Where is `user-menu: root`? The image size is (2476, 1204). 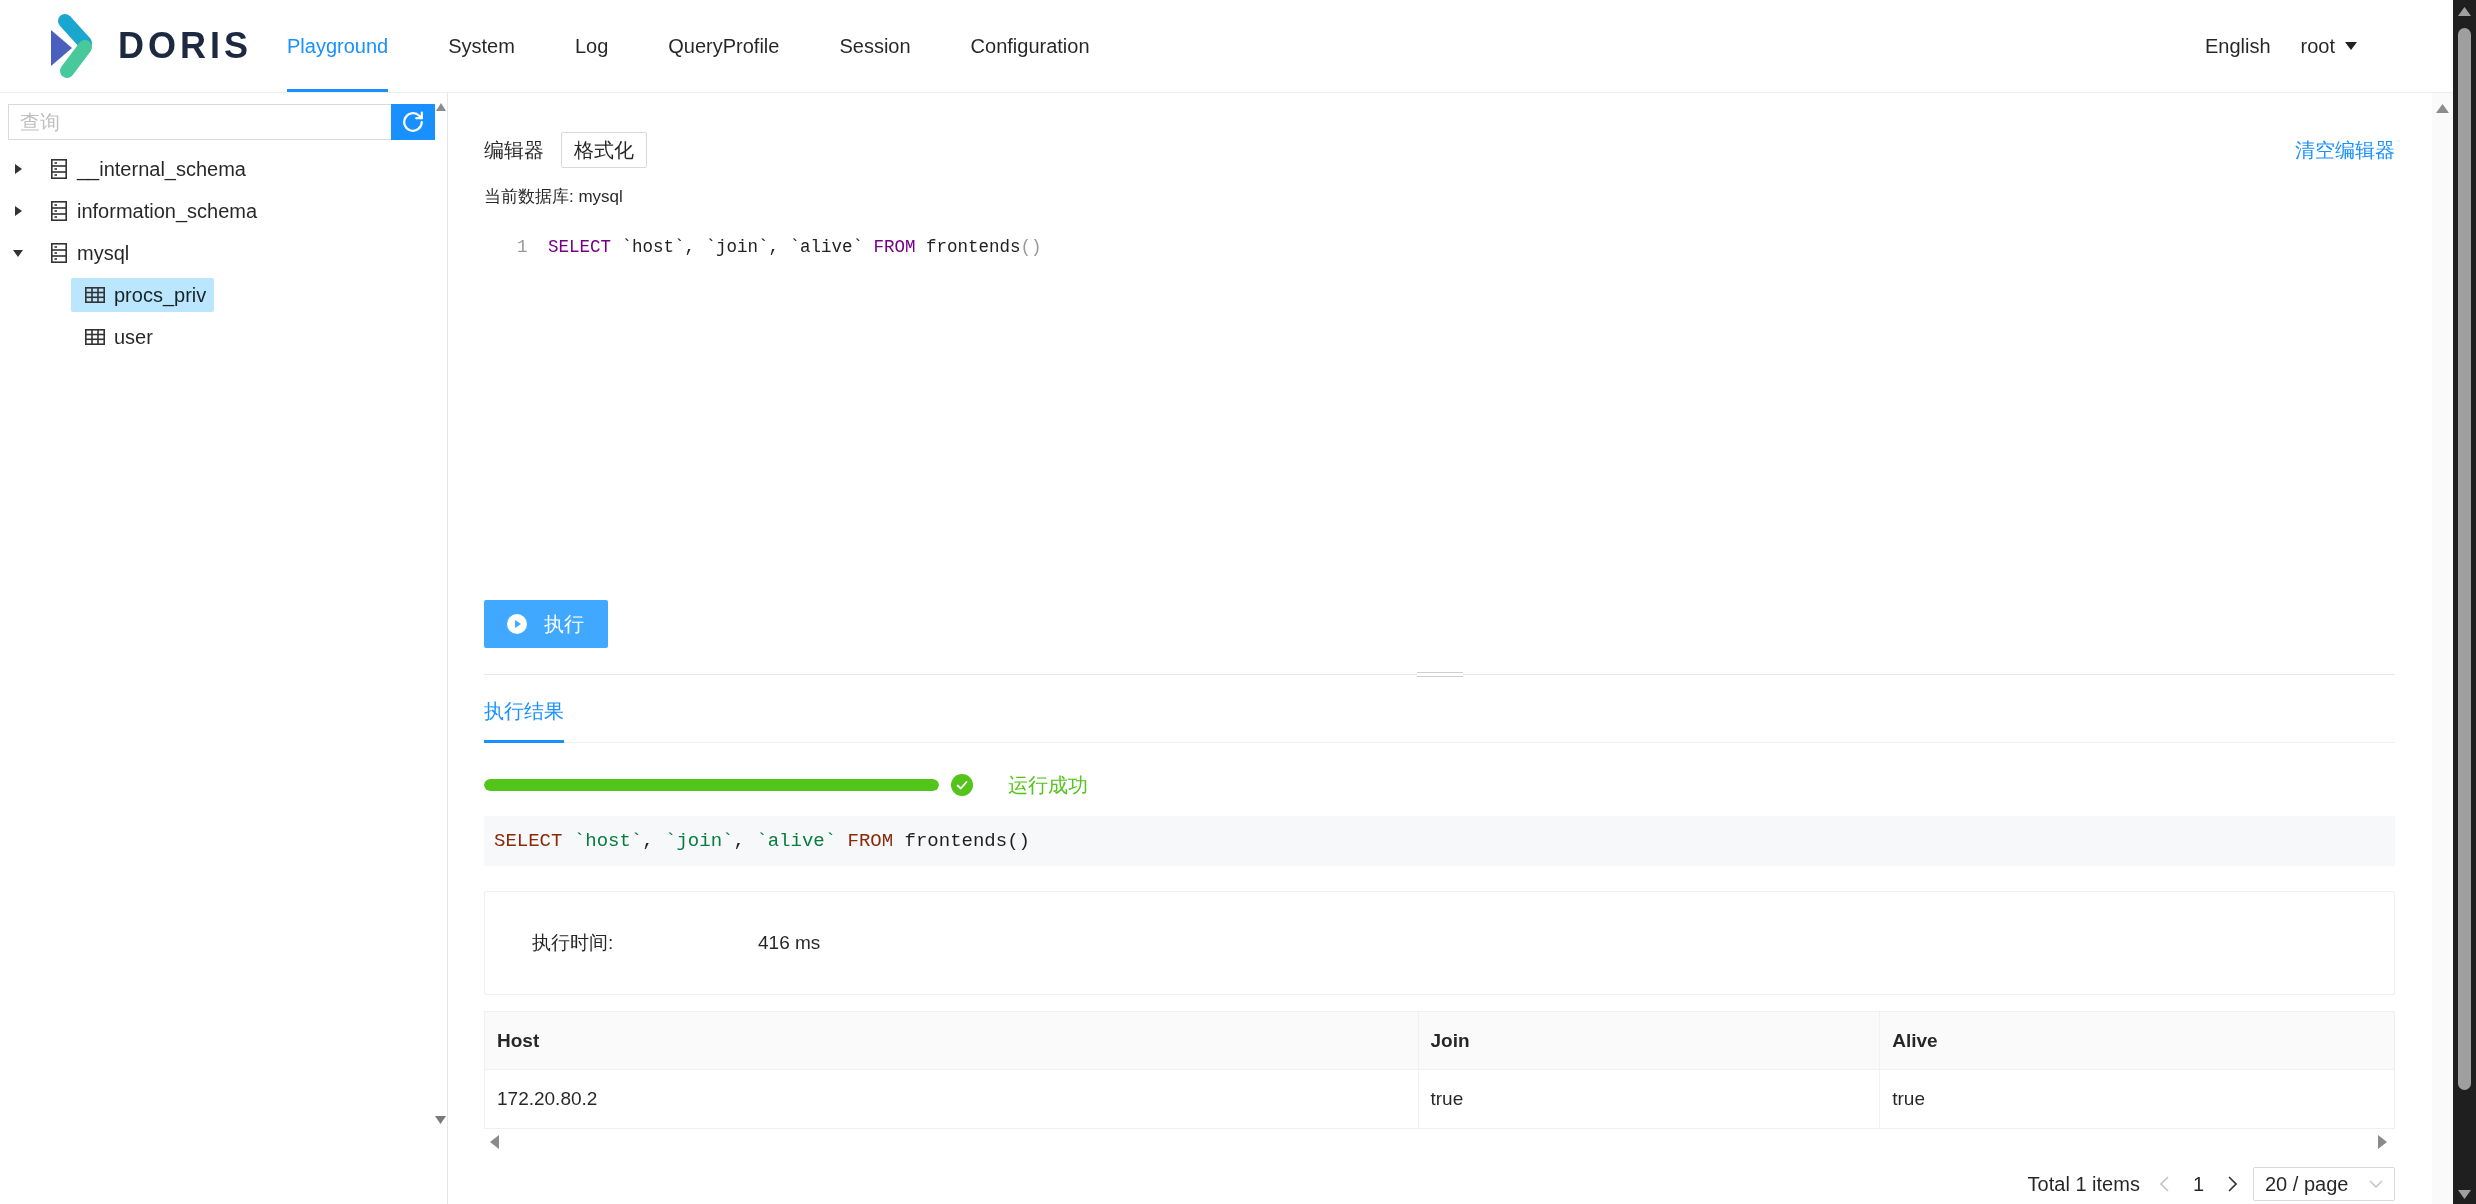 user-menu: root is located at coordinates (2328, 46).